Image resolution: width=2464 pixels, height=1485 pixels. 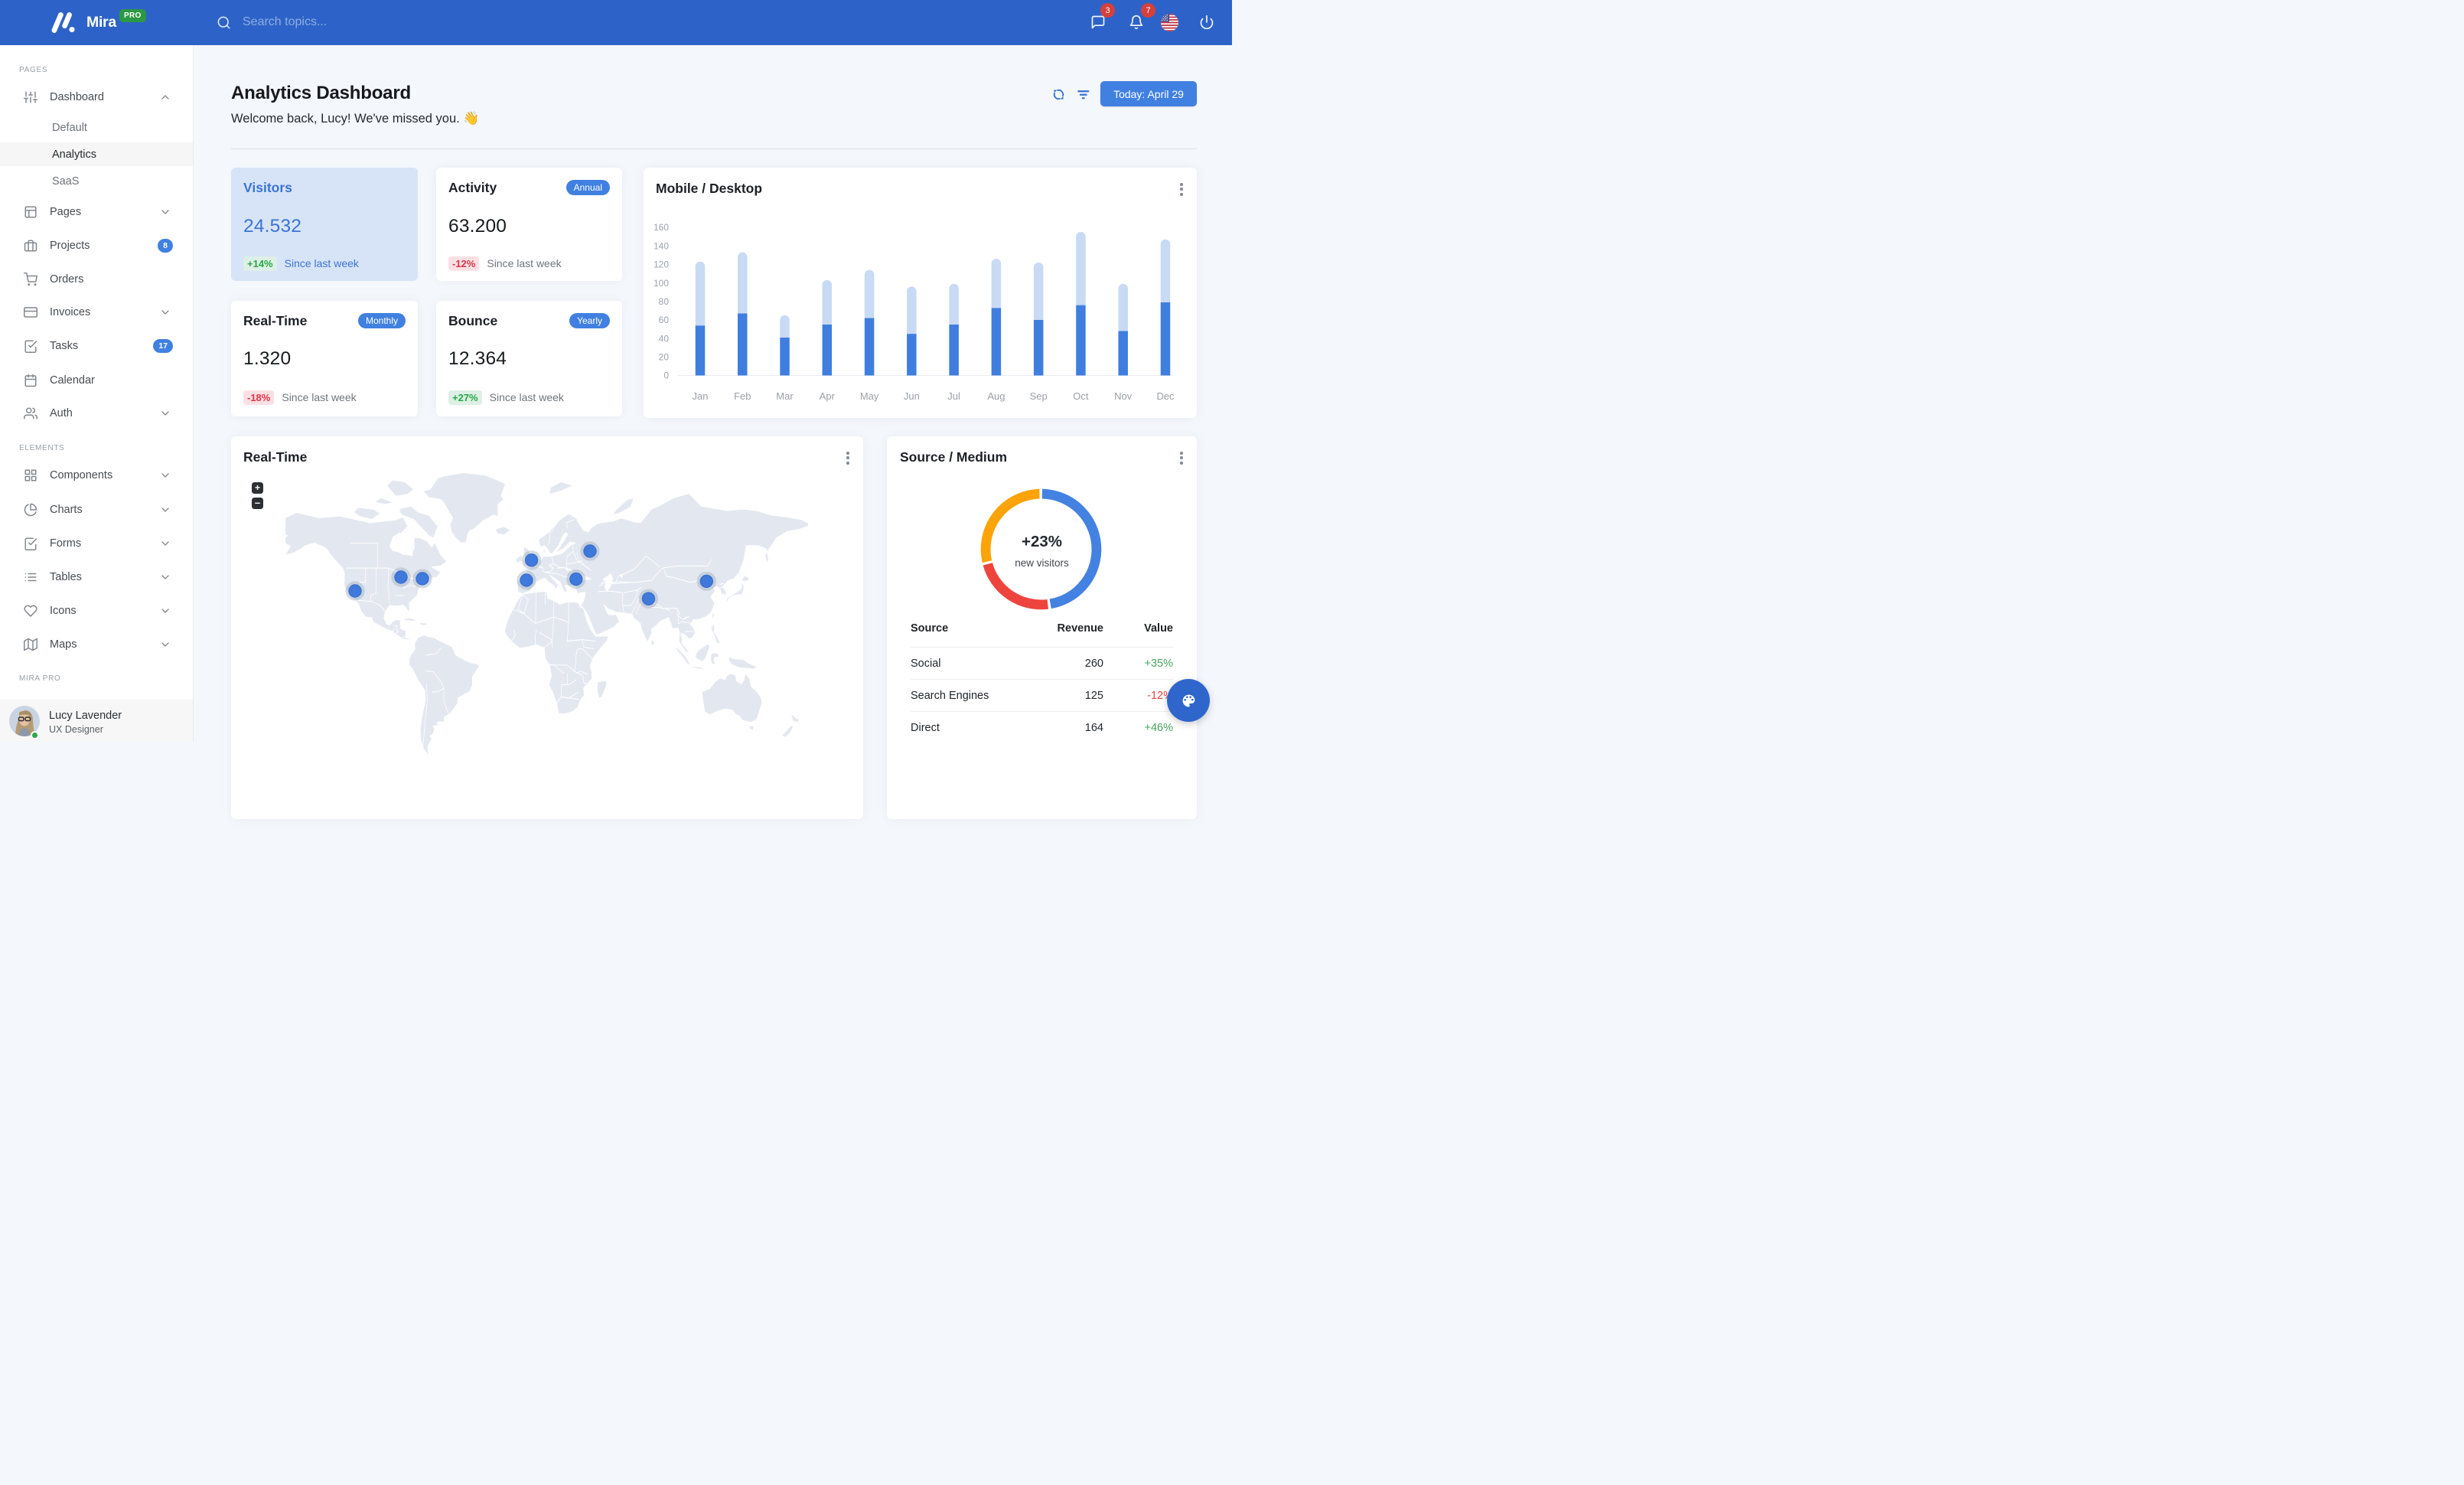 What do you see at coordinates (661, 283) in the screenshot?
I see `svg-text: 100` at bounding box center [661, 283].